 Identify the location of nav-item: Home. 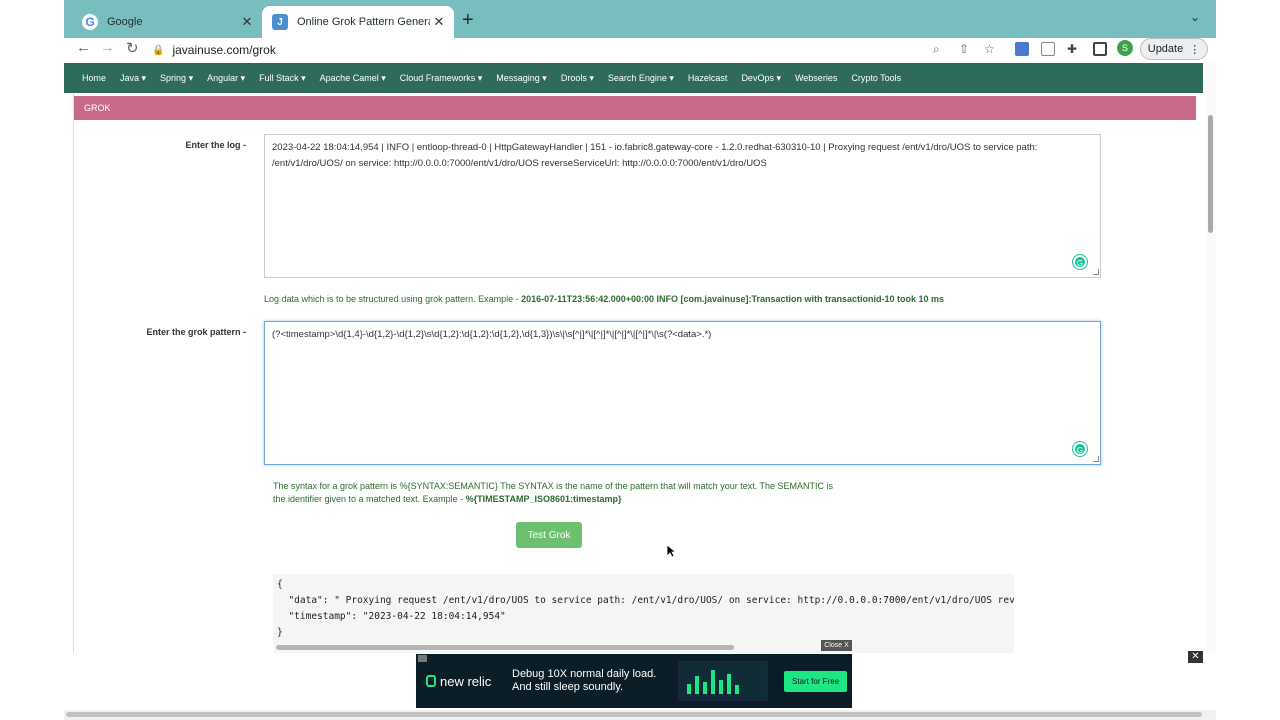
(94, 78).